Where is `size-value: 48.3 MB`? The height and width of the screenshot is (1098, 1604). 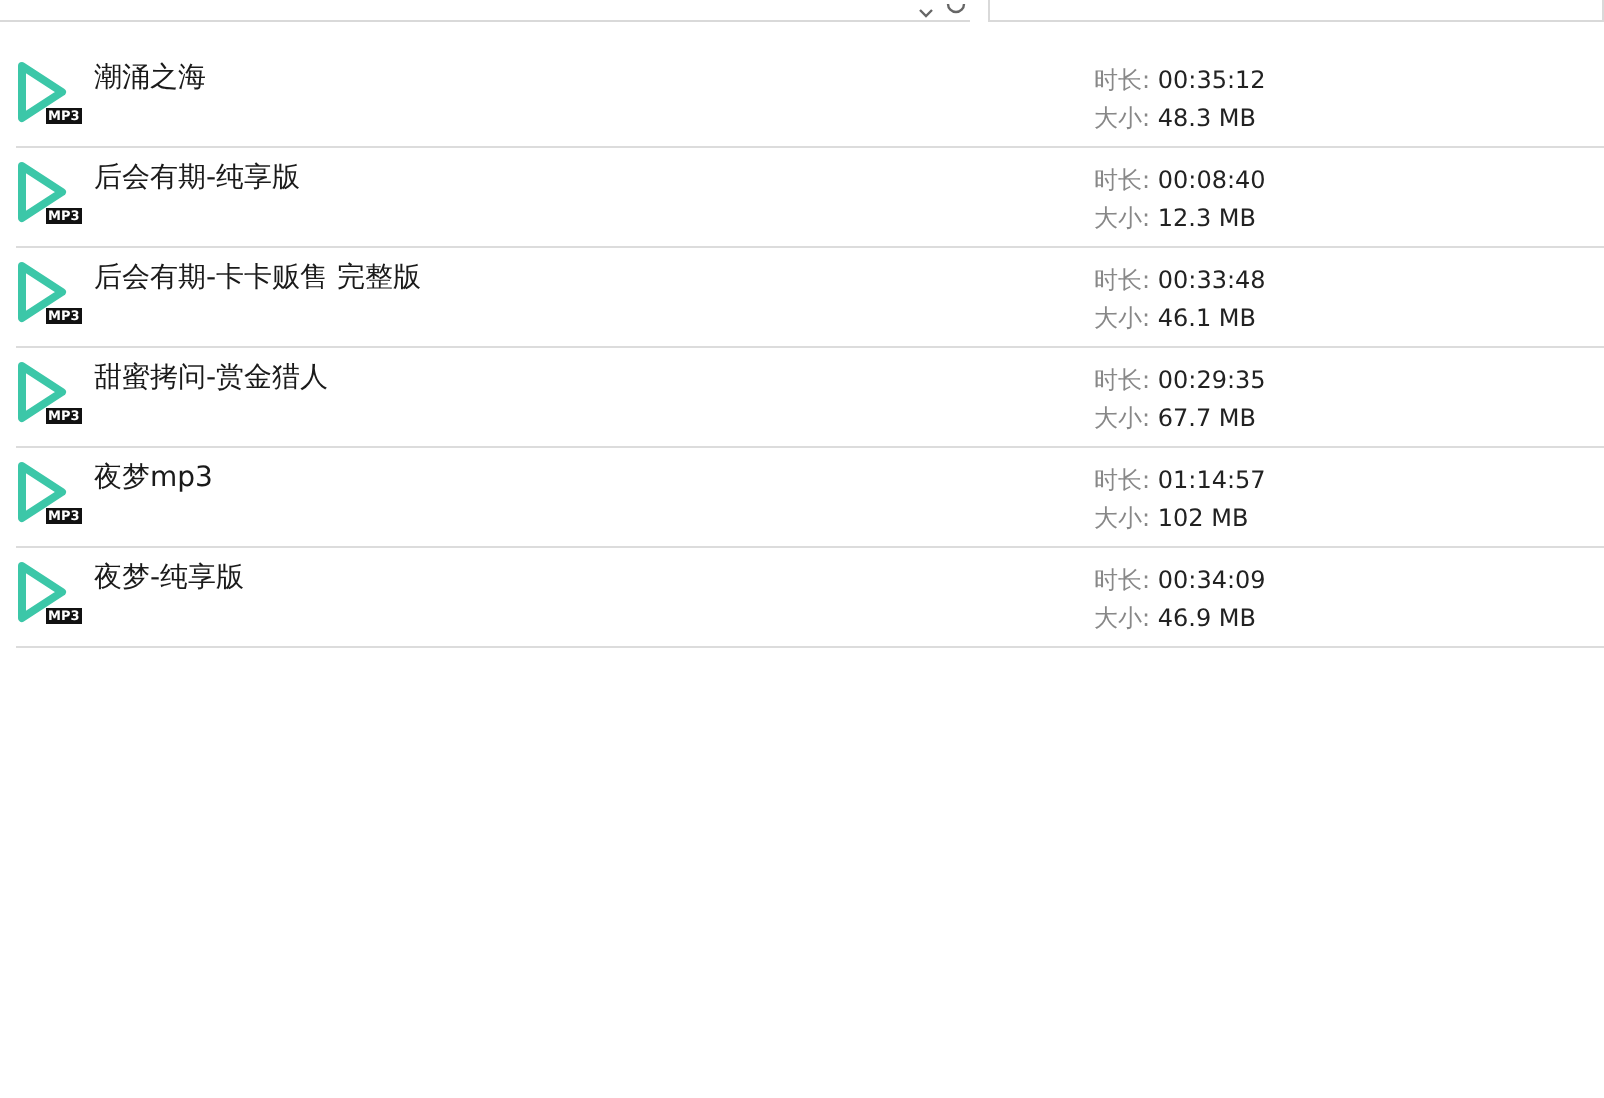 size-value: 48.3 MB is located at coordinates (1206, 118).